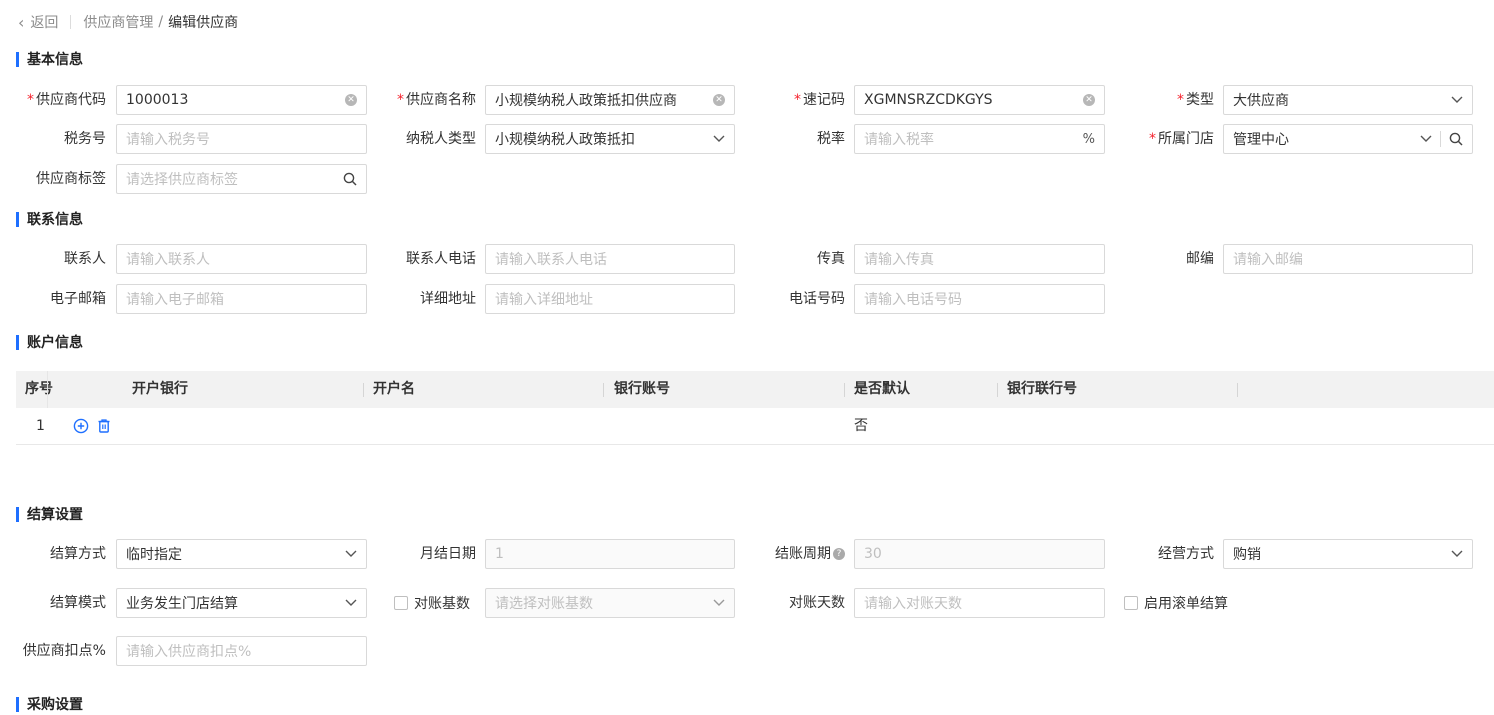 This screenshot has width=1494, height=715. I want to click on business-mode-label: 经营方式, so click(1172, 554).